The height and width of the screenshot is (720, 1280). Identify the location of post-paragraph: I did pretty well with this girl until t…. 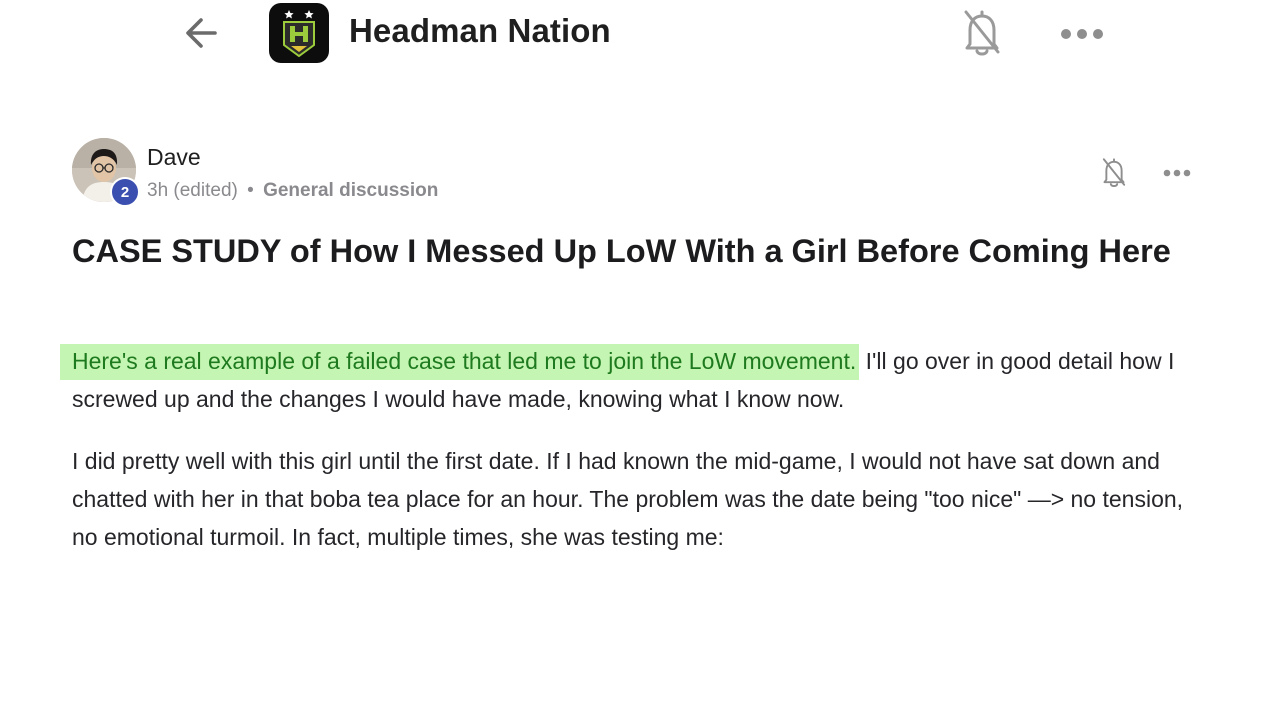
(628, 499).